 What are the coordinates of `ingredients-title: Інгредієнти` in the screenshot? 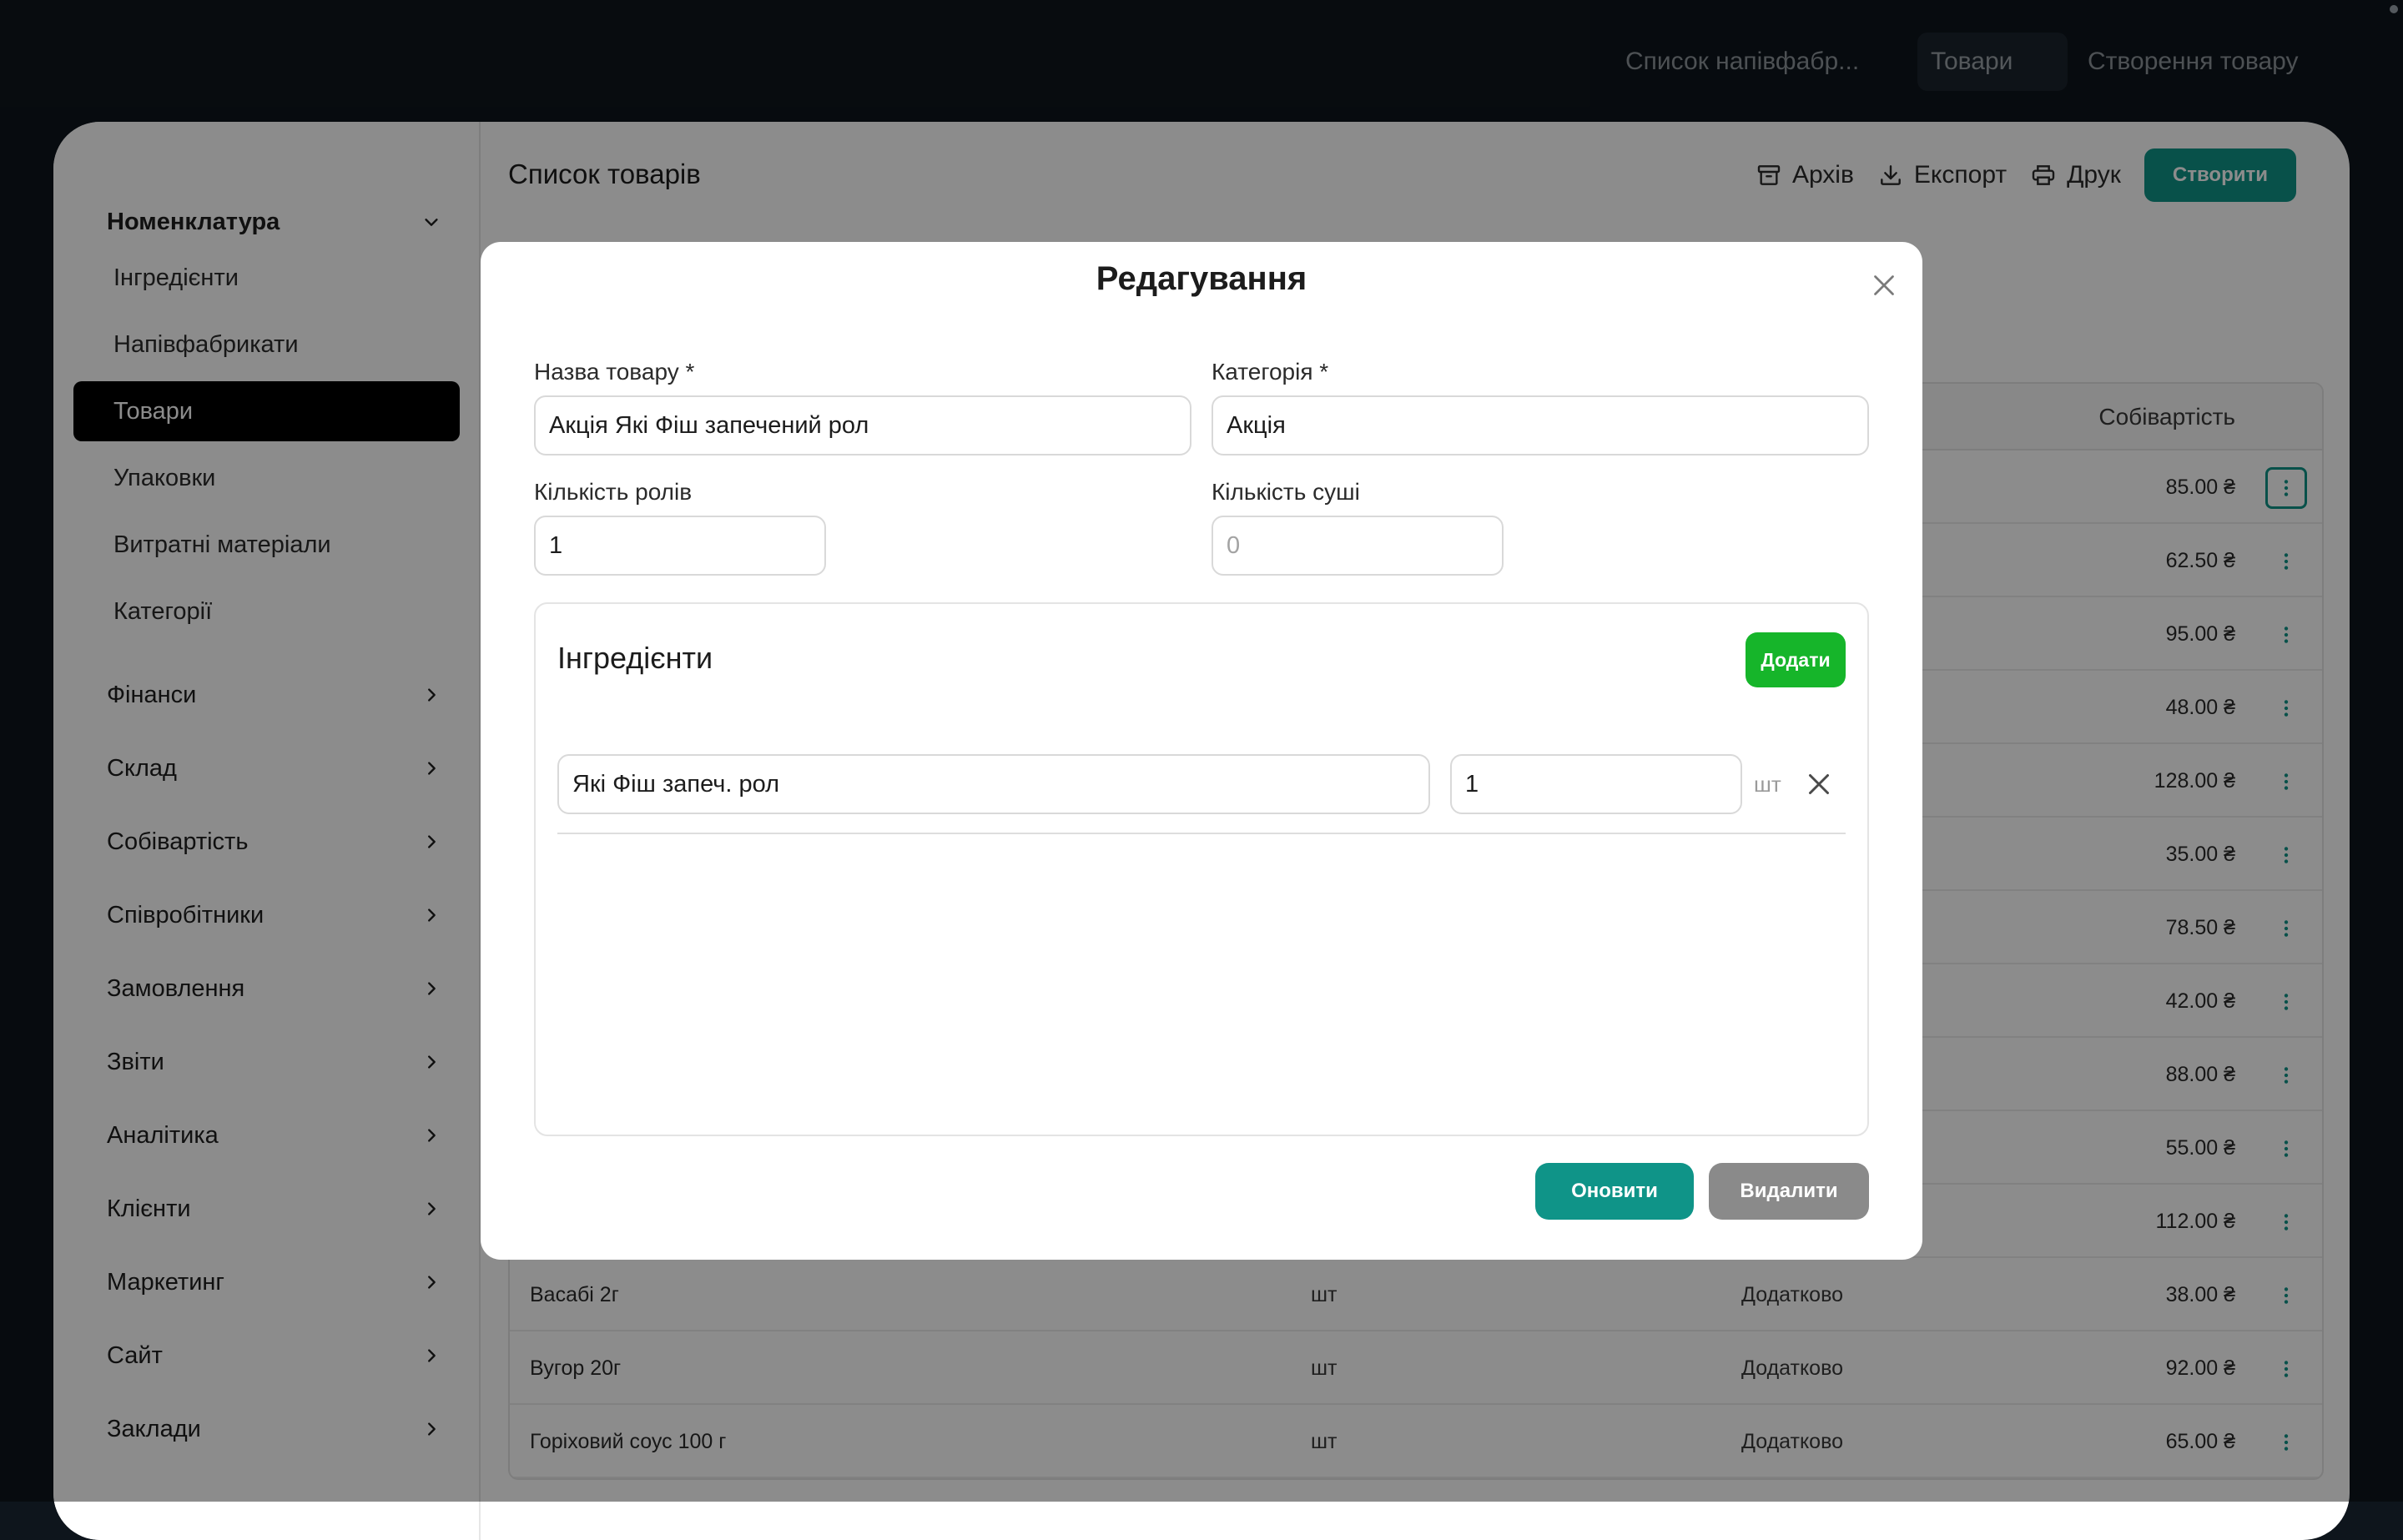 It's located at (635, 658).